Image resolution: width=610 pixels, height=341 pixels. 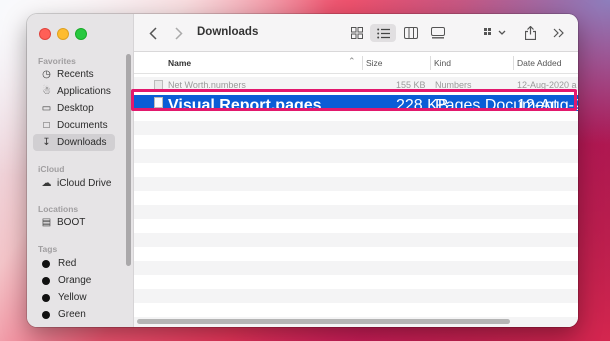 I want to click on sidebar-section-locations: Locations, so click(x=58, y=209).